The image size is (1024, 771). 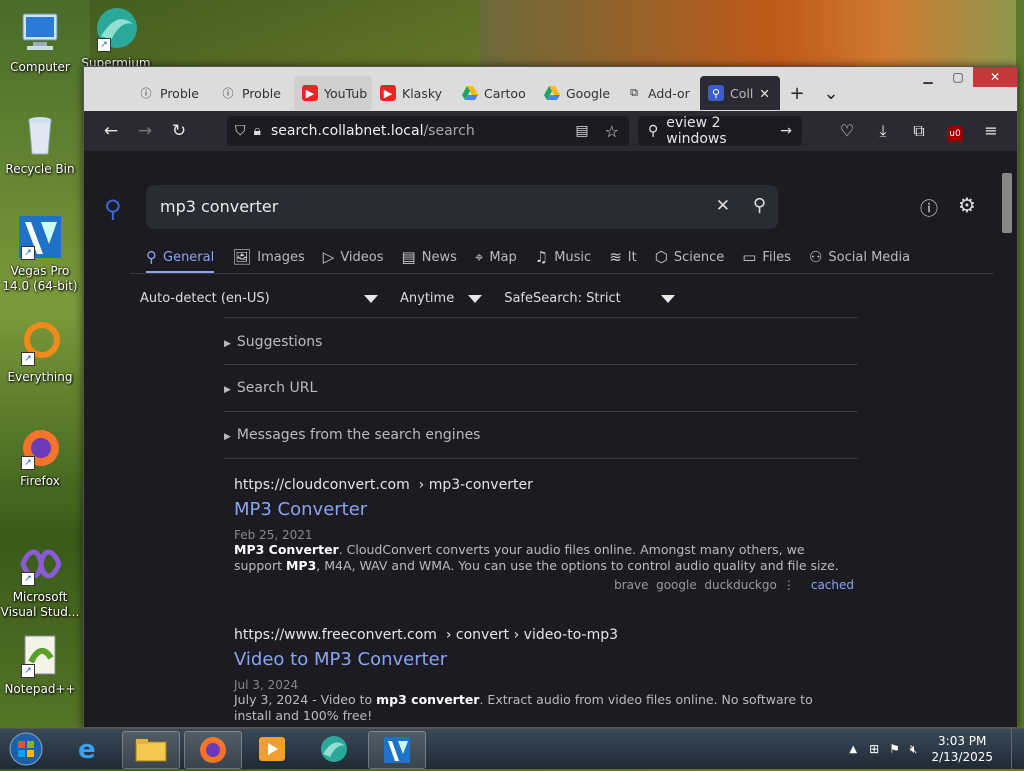 I want to click on tab: Google, so click(x=577, y=93).